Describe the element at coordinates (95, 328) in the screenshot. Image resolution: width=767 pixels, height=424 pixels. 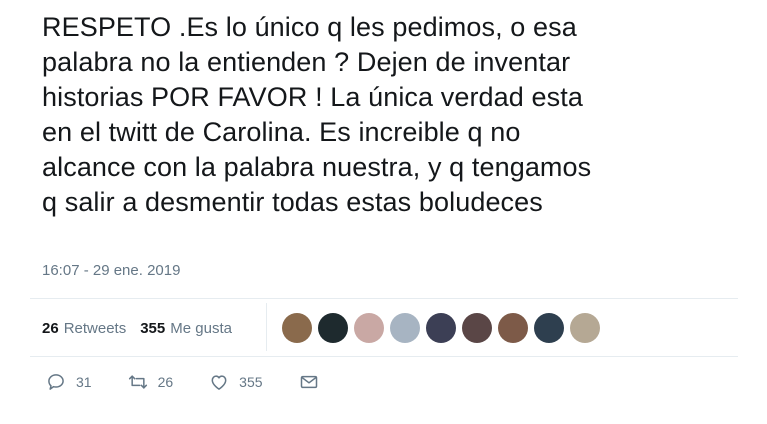
I see `retweets-label: Retweets` at that location.